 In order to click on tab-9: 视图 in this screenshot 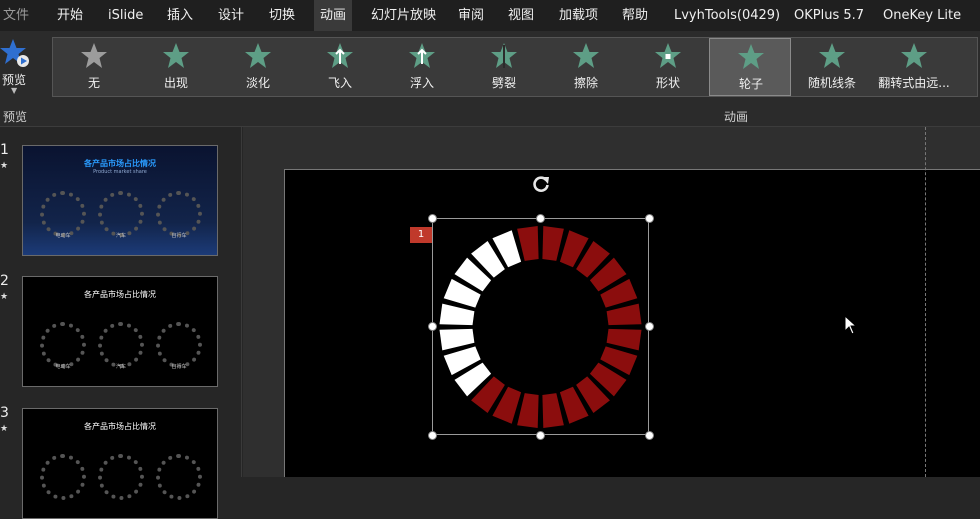, I will do `click(521, 15)`.